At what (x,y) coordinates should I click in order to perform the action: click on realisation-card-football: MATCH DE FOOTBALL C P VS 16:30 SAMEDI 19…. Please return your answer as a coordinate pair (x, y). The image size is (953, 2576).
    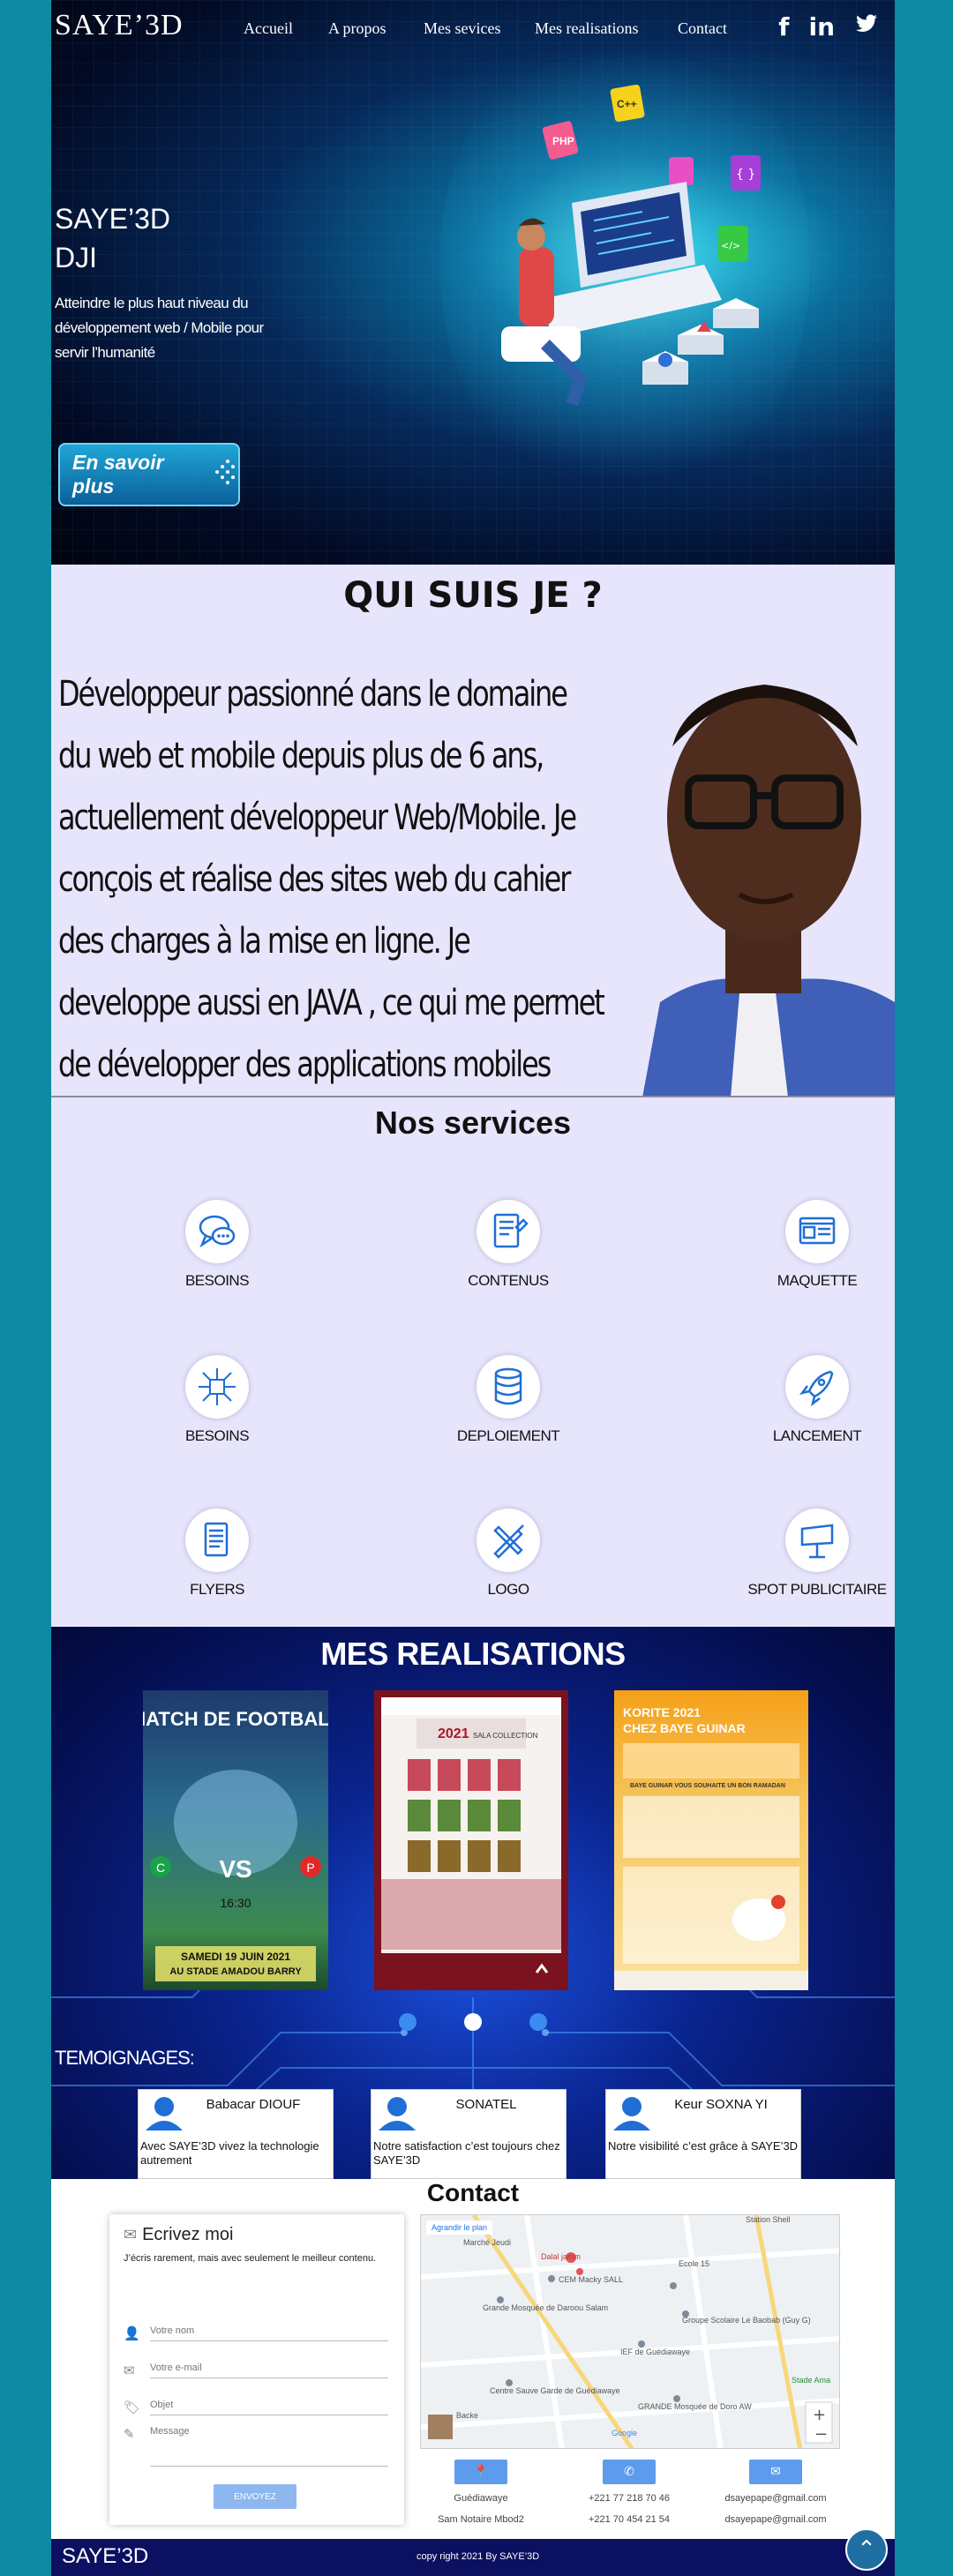
    Looking at the image, I should click on (235, 1840).